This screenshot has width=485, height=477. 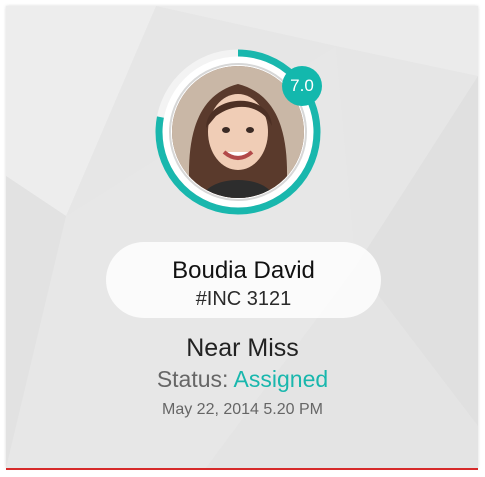 What do you see at coordinates (192, 379) in the screenshot?
I see `status-label: Status:` at bounding box center [192, 379].